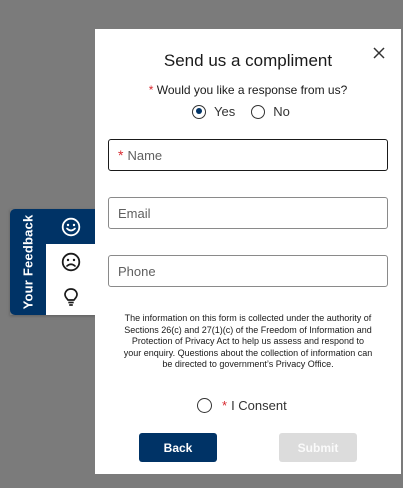 The height and width of the screenshot is (488, 403). I want to click on response-question-text: Would you like a response from us?, so click(252, 90).